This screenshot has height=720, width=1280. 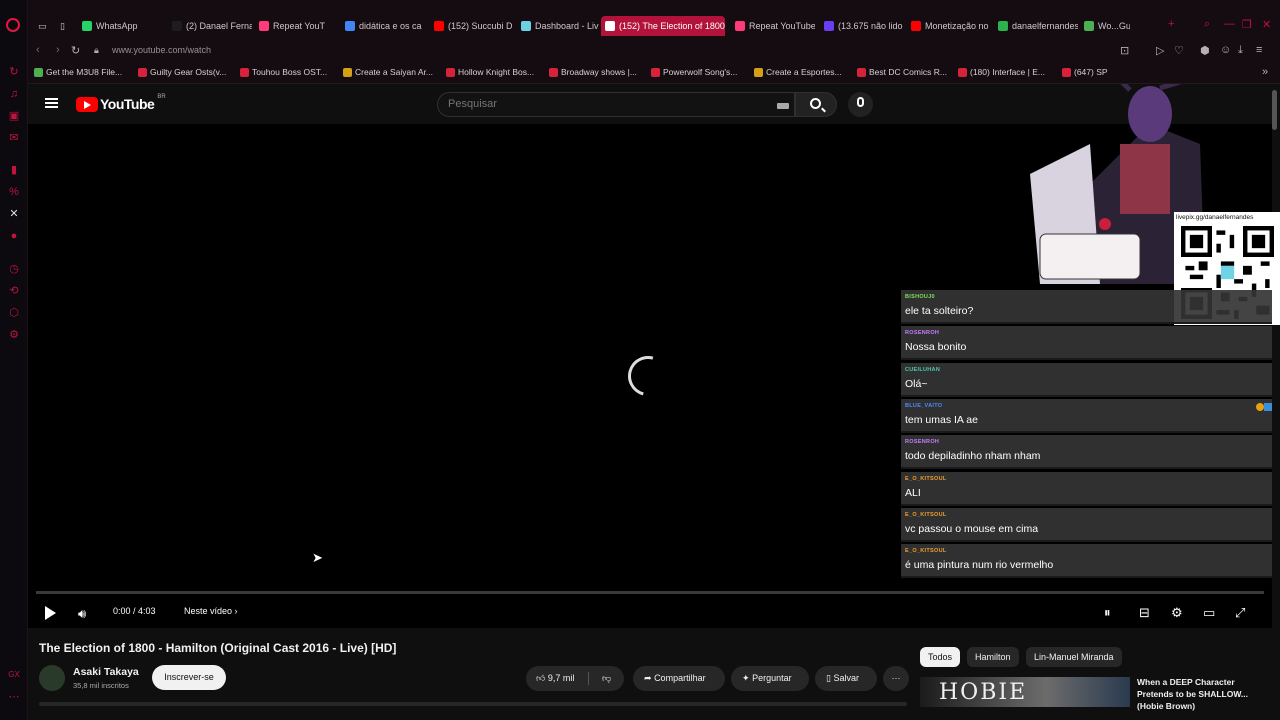 What do you see at coordinates (1259, 50) in the screenshot?
I see `menu-icon: ≡` at bounding box center [1259, 50].